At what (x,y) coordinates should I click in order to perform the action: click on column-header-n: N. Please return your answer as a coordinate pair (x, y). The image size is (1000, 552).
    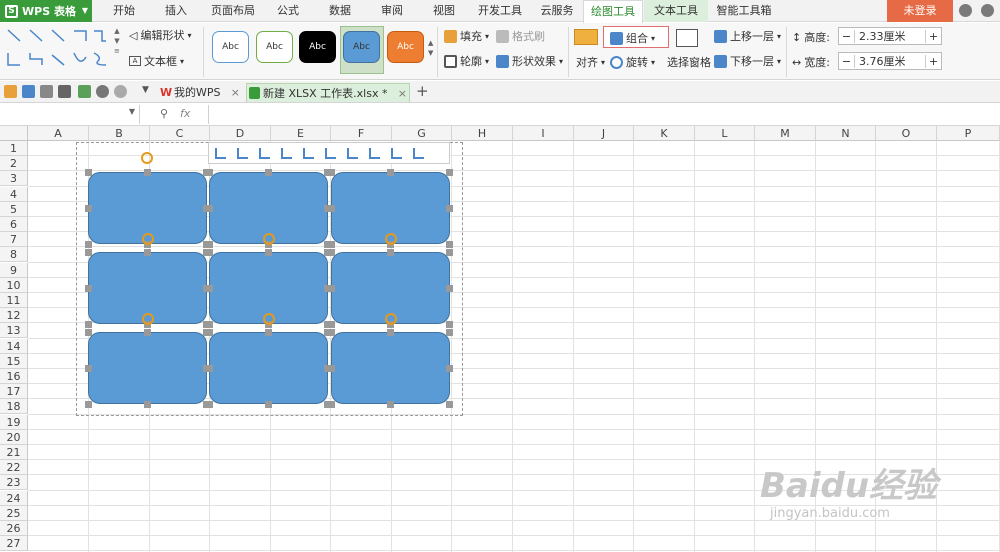
    Looking at the image, I should click on (846, 133).